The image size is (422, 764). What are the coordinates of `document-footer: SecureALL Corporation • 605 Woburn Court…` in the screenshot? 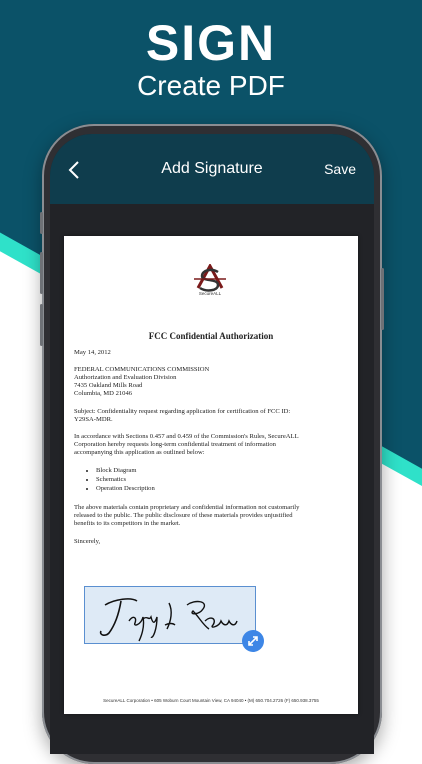 It's located at (211, 700).